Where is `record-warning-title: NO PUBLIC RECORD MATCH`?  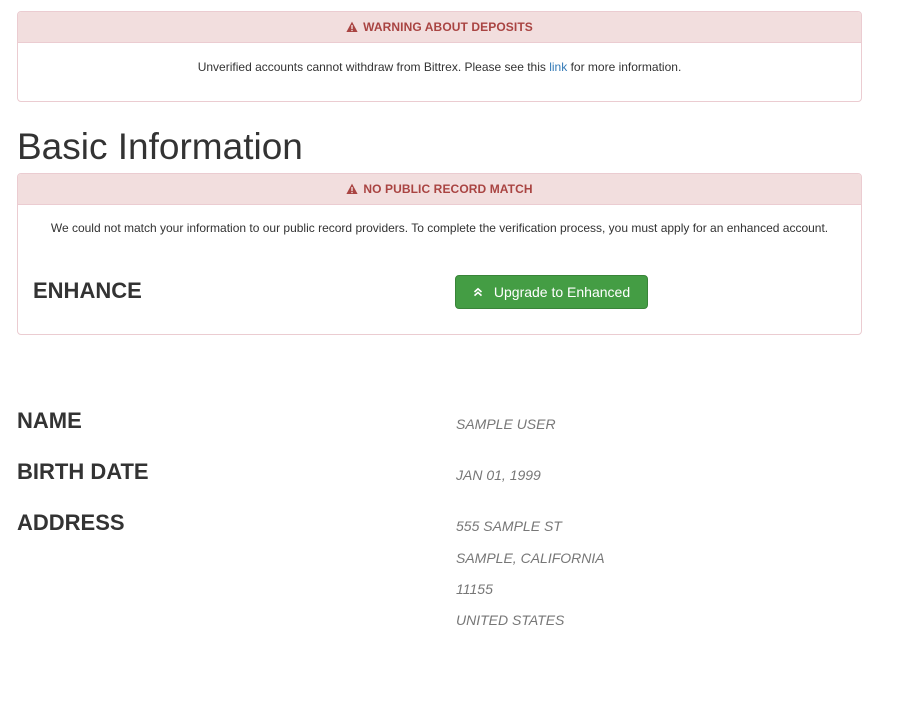 record-warning-title: NO PUBLIC RECORD MATCH is located at coordinates (448, 189).